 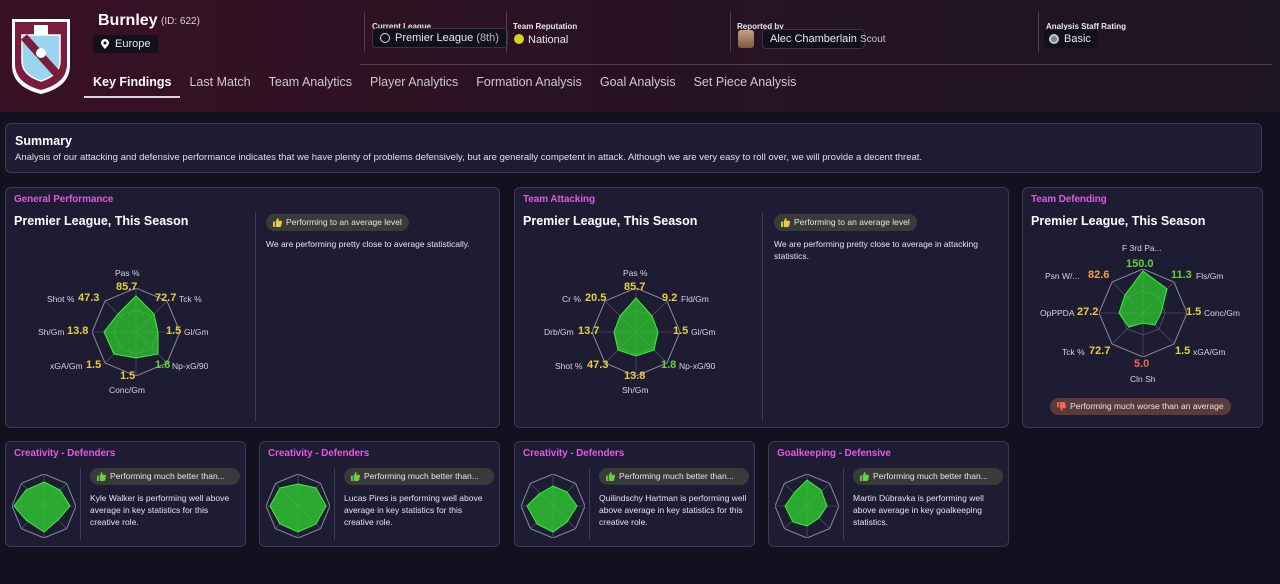 I want to click on team-name: Burnley, so click(x=128, y=20).